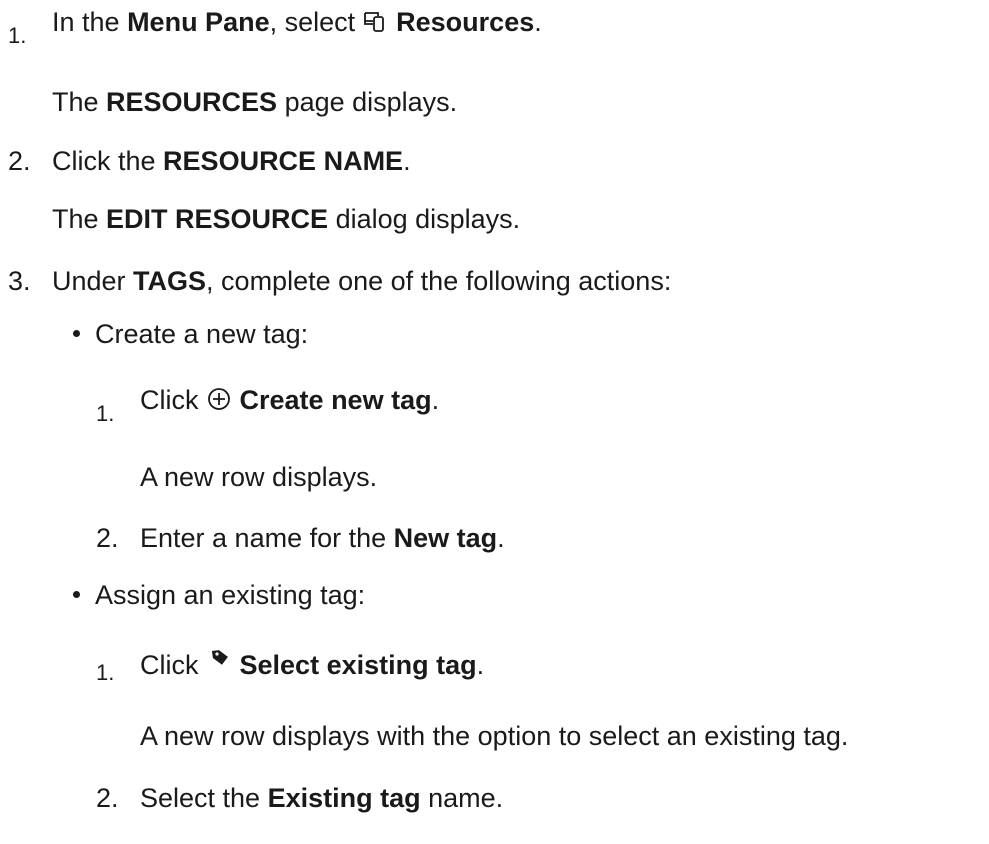 The image size is (989, 844). What do you see at coordinates (376, 25) in the screenshot?
I see `resources-icon` at bounding box center [376, 25].